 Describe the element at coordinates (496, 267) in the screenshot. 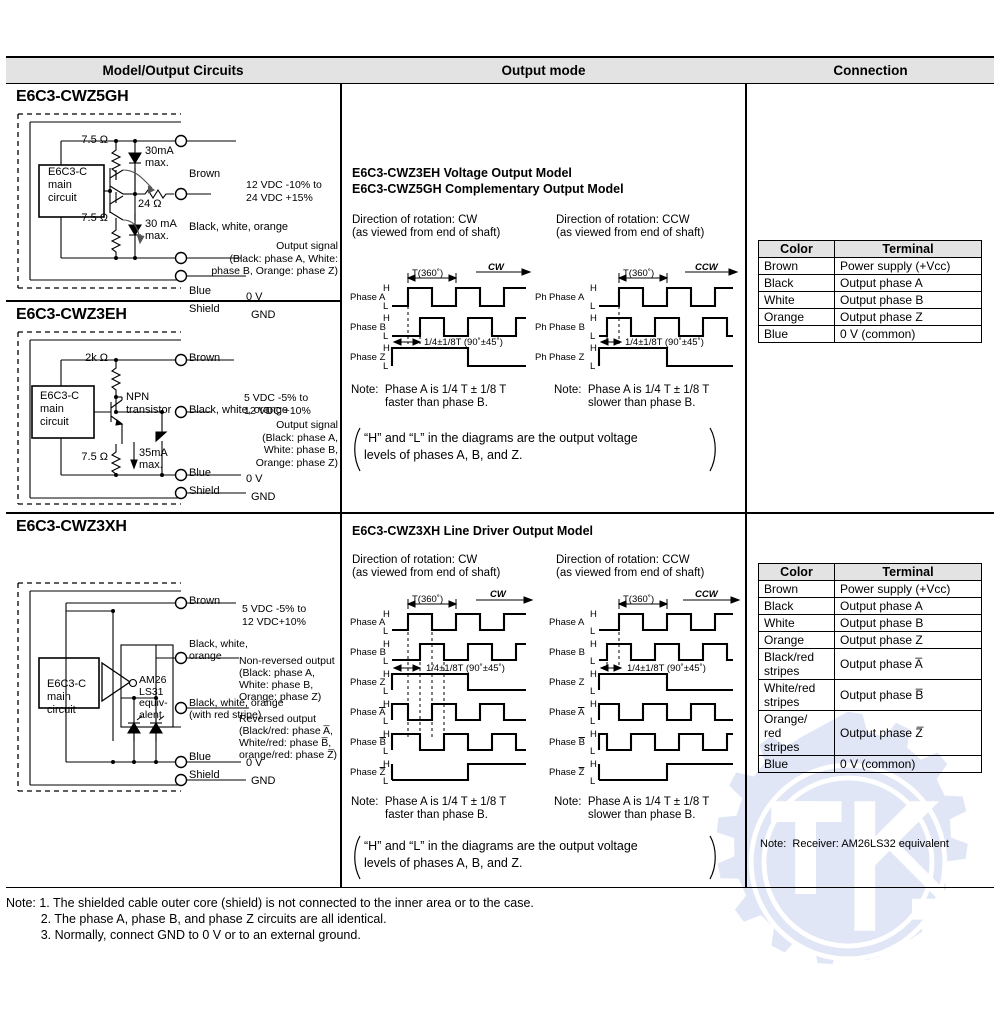

I see `svg-text: CW` at that location.